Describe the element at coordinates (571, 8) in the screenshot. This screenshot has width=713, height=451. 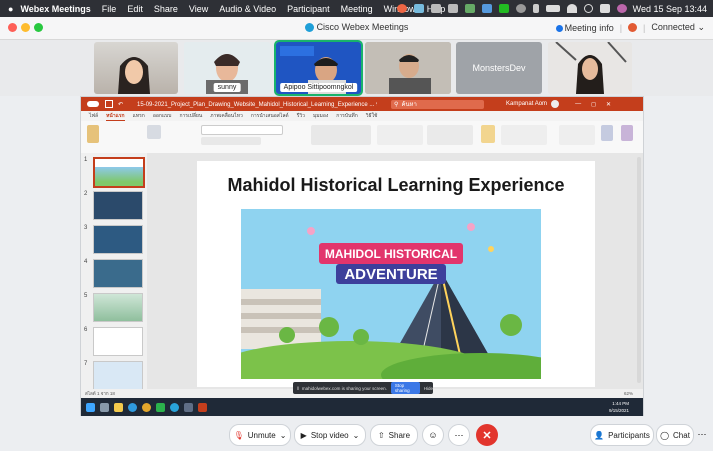
I see `wifi-icon` at that location.